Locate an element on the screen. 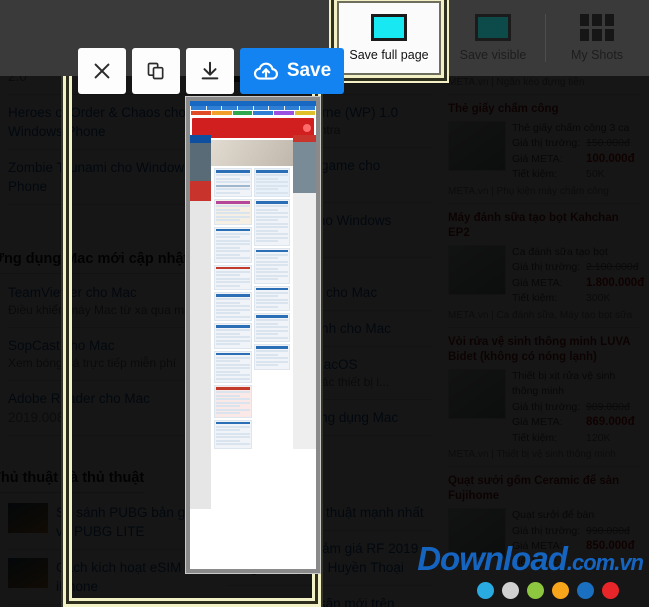 This screenshot has height=607, width=649. download-button is located at coordinates (210, 71).